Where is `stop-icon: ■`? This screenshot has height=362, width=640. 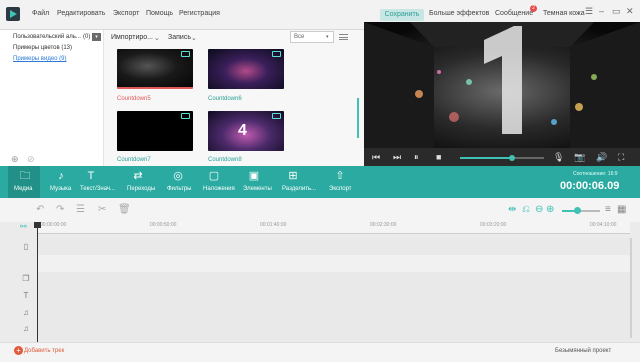
stop-icon: ■ is located at coordinates (438, 157).